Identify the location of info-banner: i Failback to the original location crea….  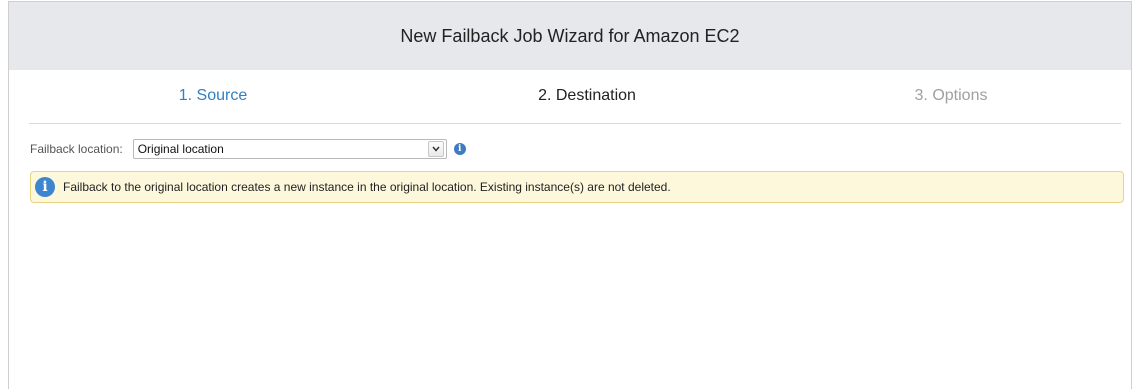
(577, 187).